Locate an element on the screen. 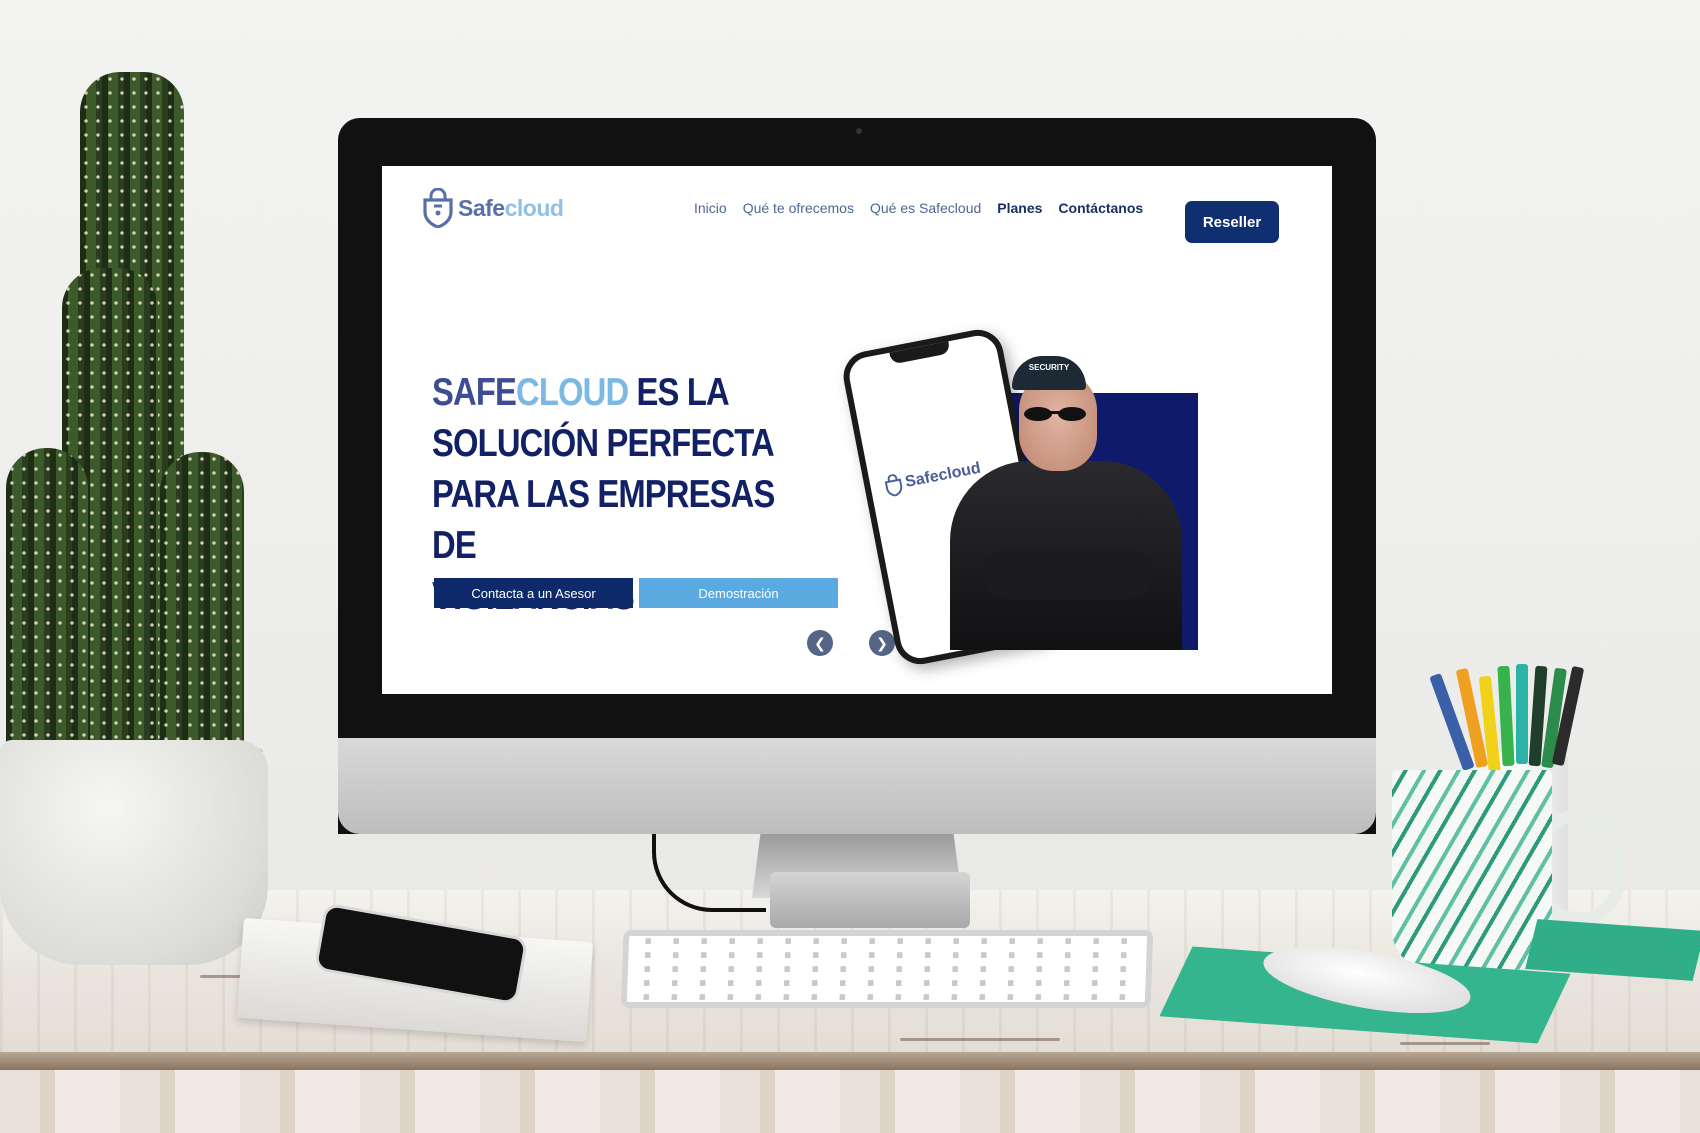  chevron-right-icon: ❯ is located at coordinates (882, 642).